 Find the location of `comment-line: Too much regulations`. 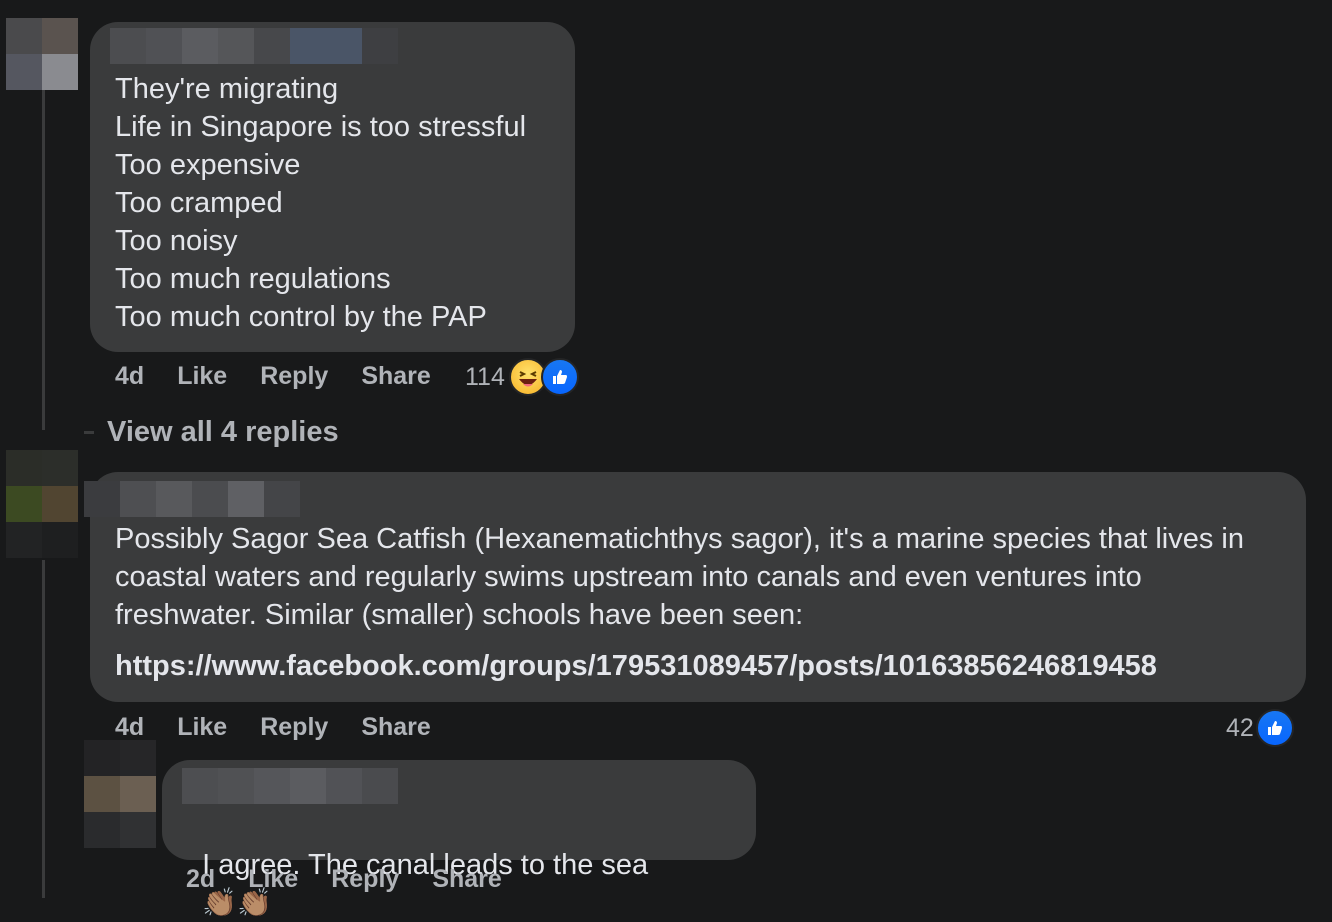

comment-line: Too much regulations is located at coordinates (253, 279).